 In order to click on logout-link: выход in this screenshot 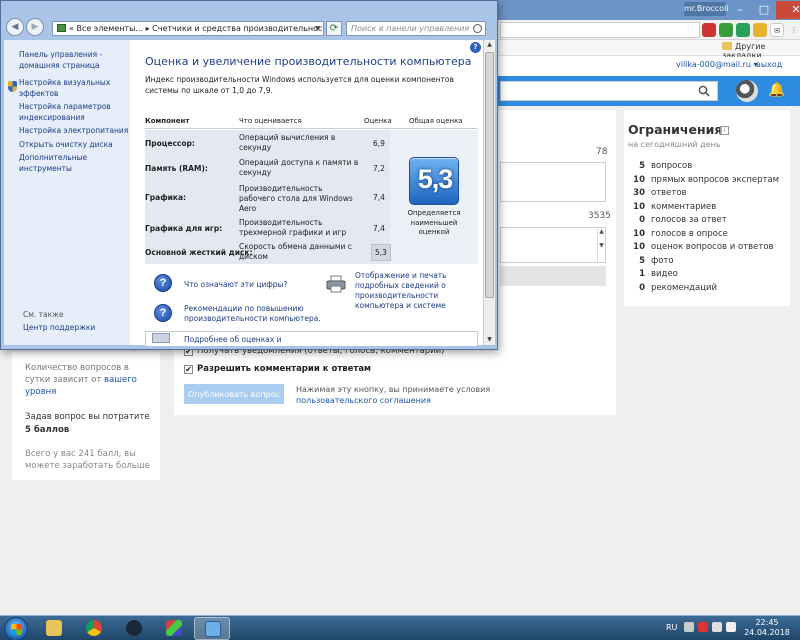, I will do `click(769, 64)`.